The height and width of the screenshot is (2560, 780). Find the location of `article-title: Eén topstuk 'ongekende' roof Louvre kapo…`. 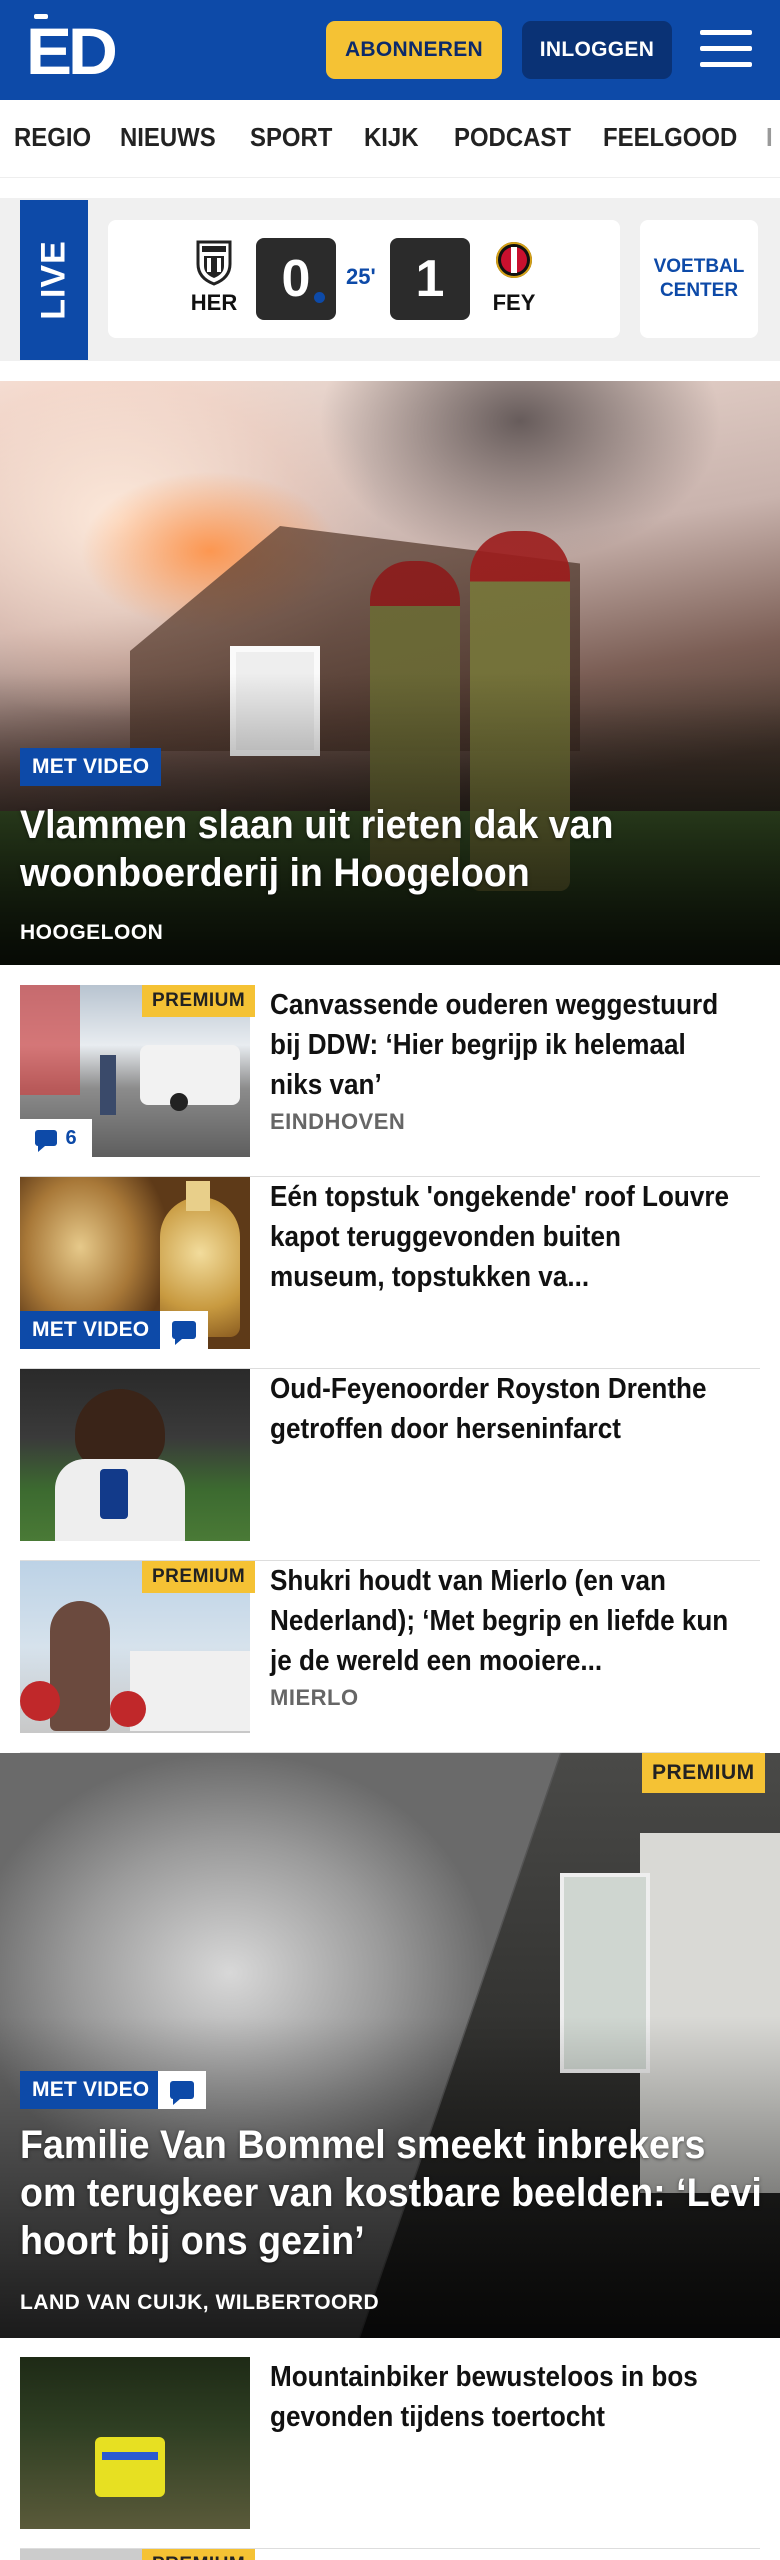

article-title: Eén topstuk 'ongekende' roof Louvre kapo… is located at coordinates (504, 1237).